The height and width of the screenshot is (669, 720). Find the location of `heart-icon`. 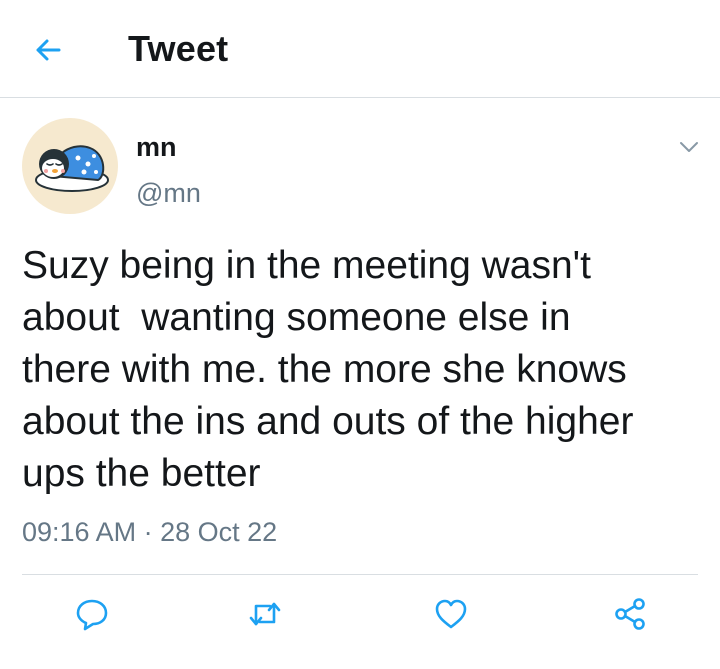

heart-icon is located at coordinates (451, 614).